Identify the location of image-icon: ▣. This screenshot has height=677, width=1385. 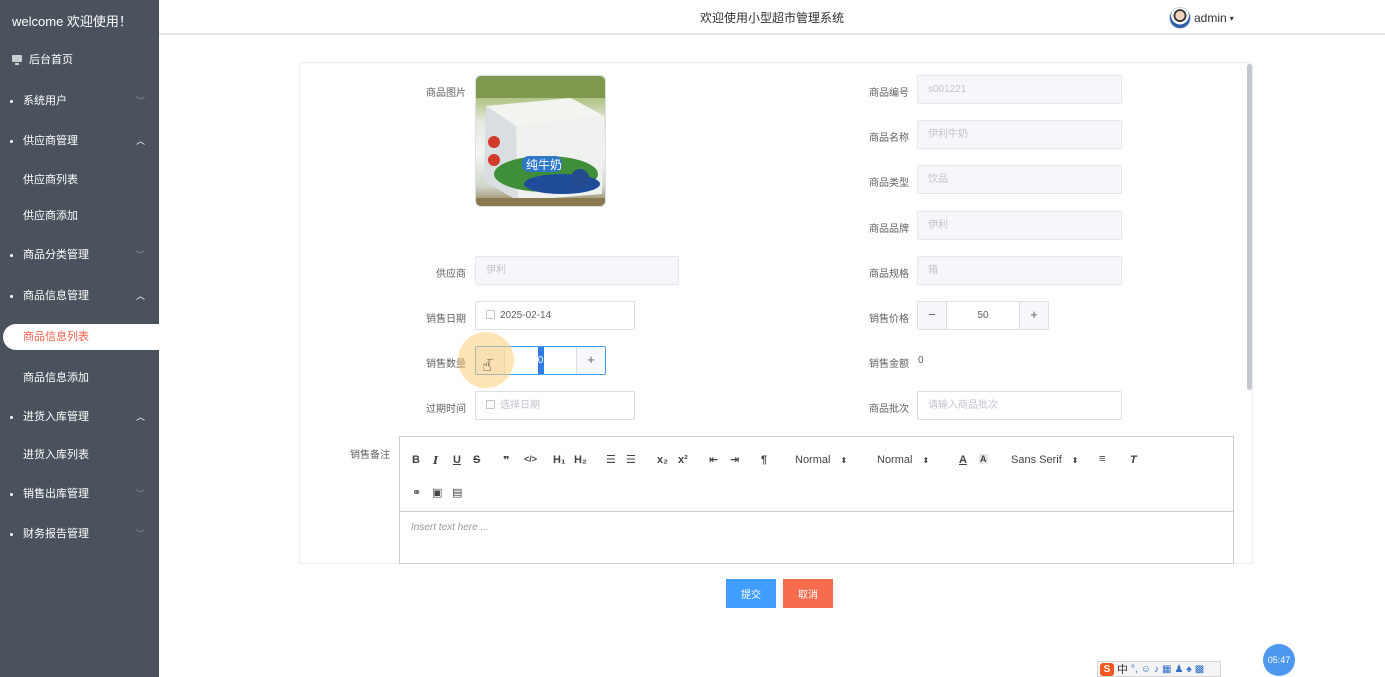
(437, 492).